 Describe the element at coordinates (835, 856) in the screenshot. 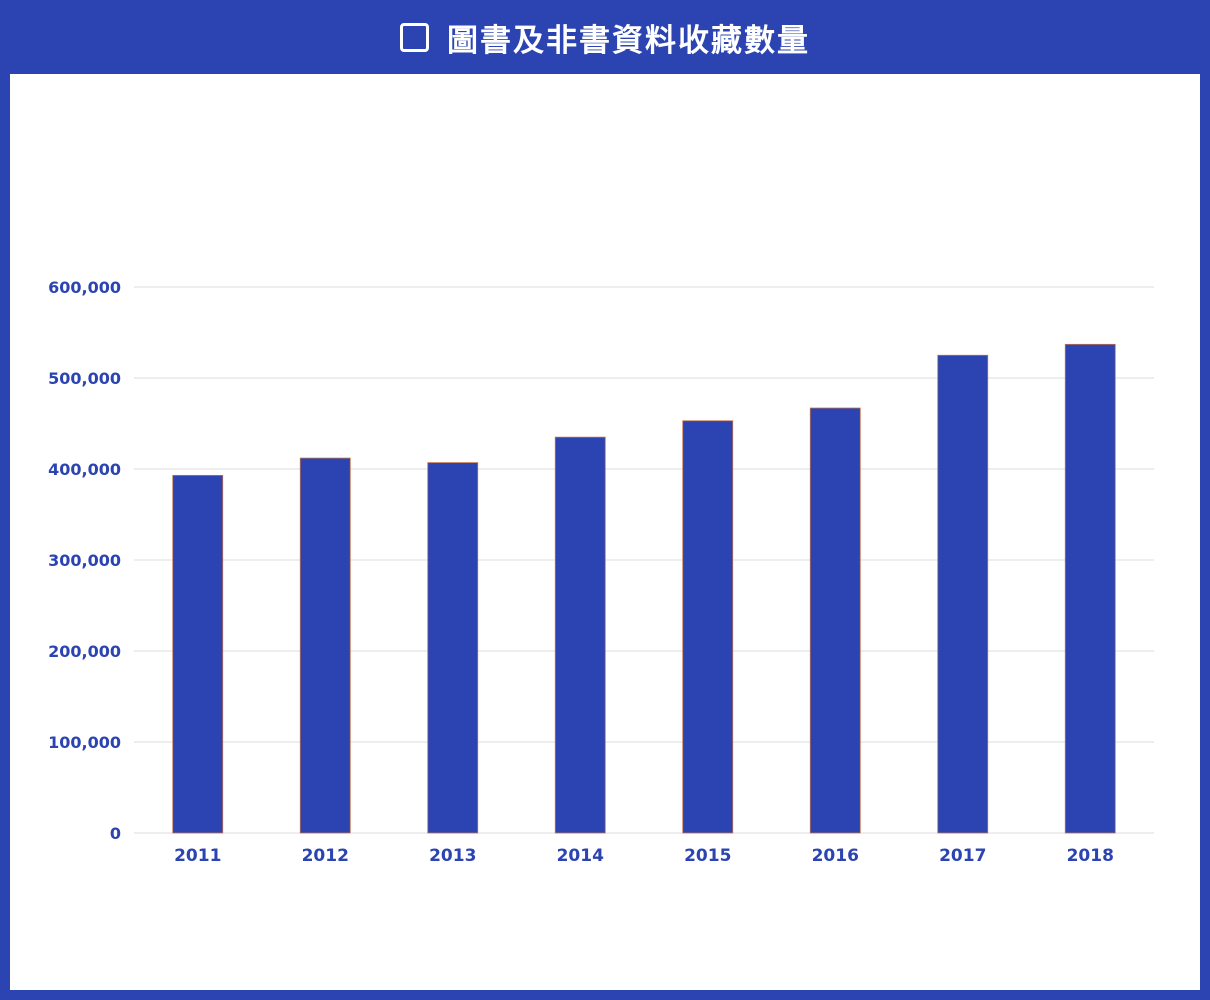

I see `x-tick-label: 2016` at that location.